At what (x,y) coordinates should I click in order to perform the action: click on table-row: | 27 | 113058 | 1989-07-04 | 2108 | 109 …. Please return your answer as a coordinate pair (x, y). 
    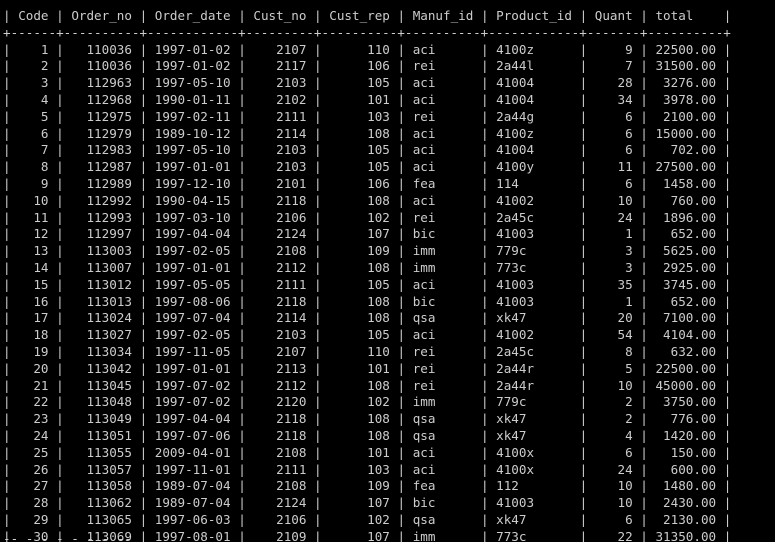
    Looking at the image, I should click on (367, 486).